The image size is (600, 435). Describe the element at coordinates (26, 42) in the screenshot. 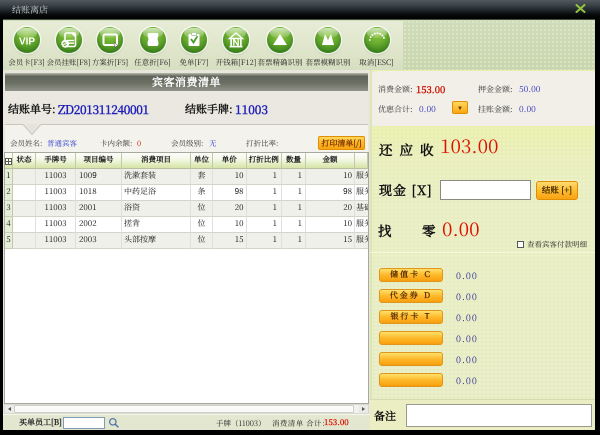

I see `svg-text: VIP` at that location.